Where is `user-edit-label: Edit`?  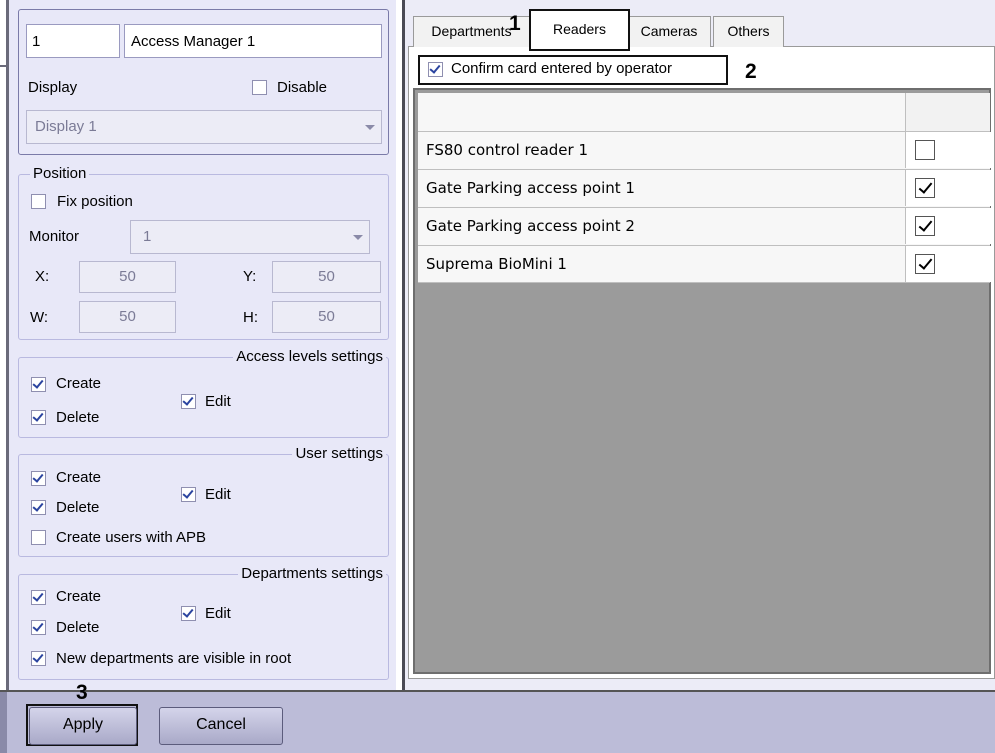
user-edit-label: Edit is located at coordinates (218, 494).